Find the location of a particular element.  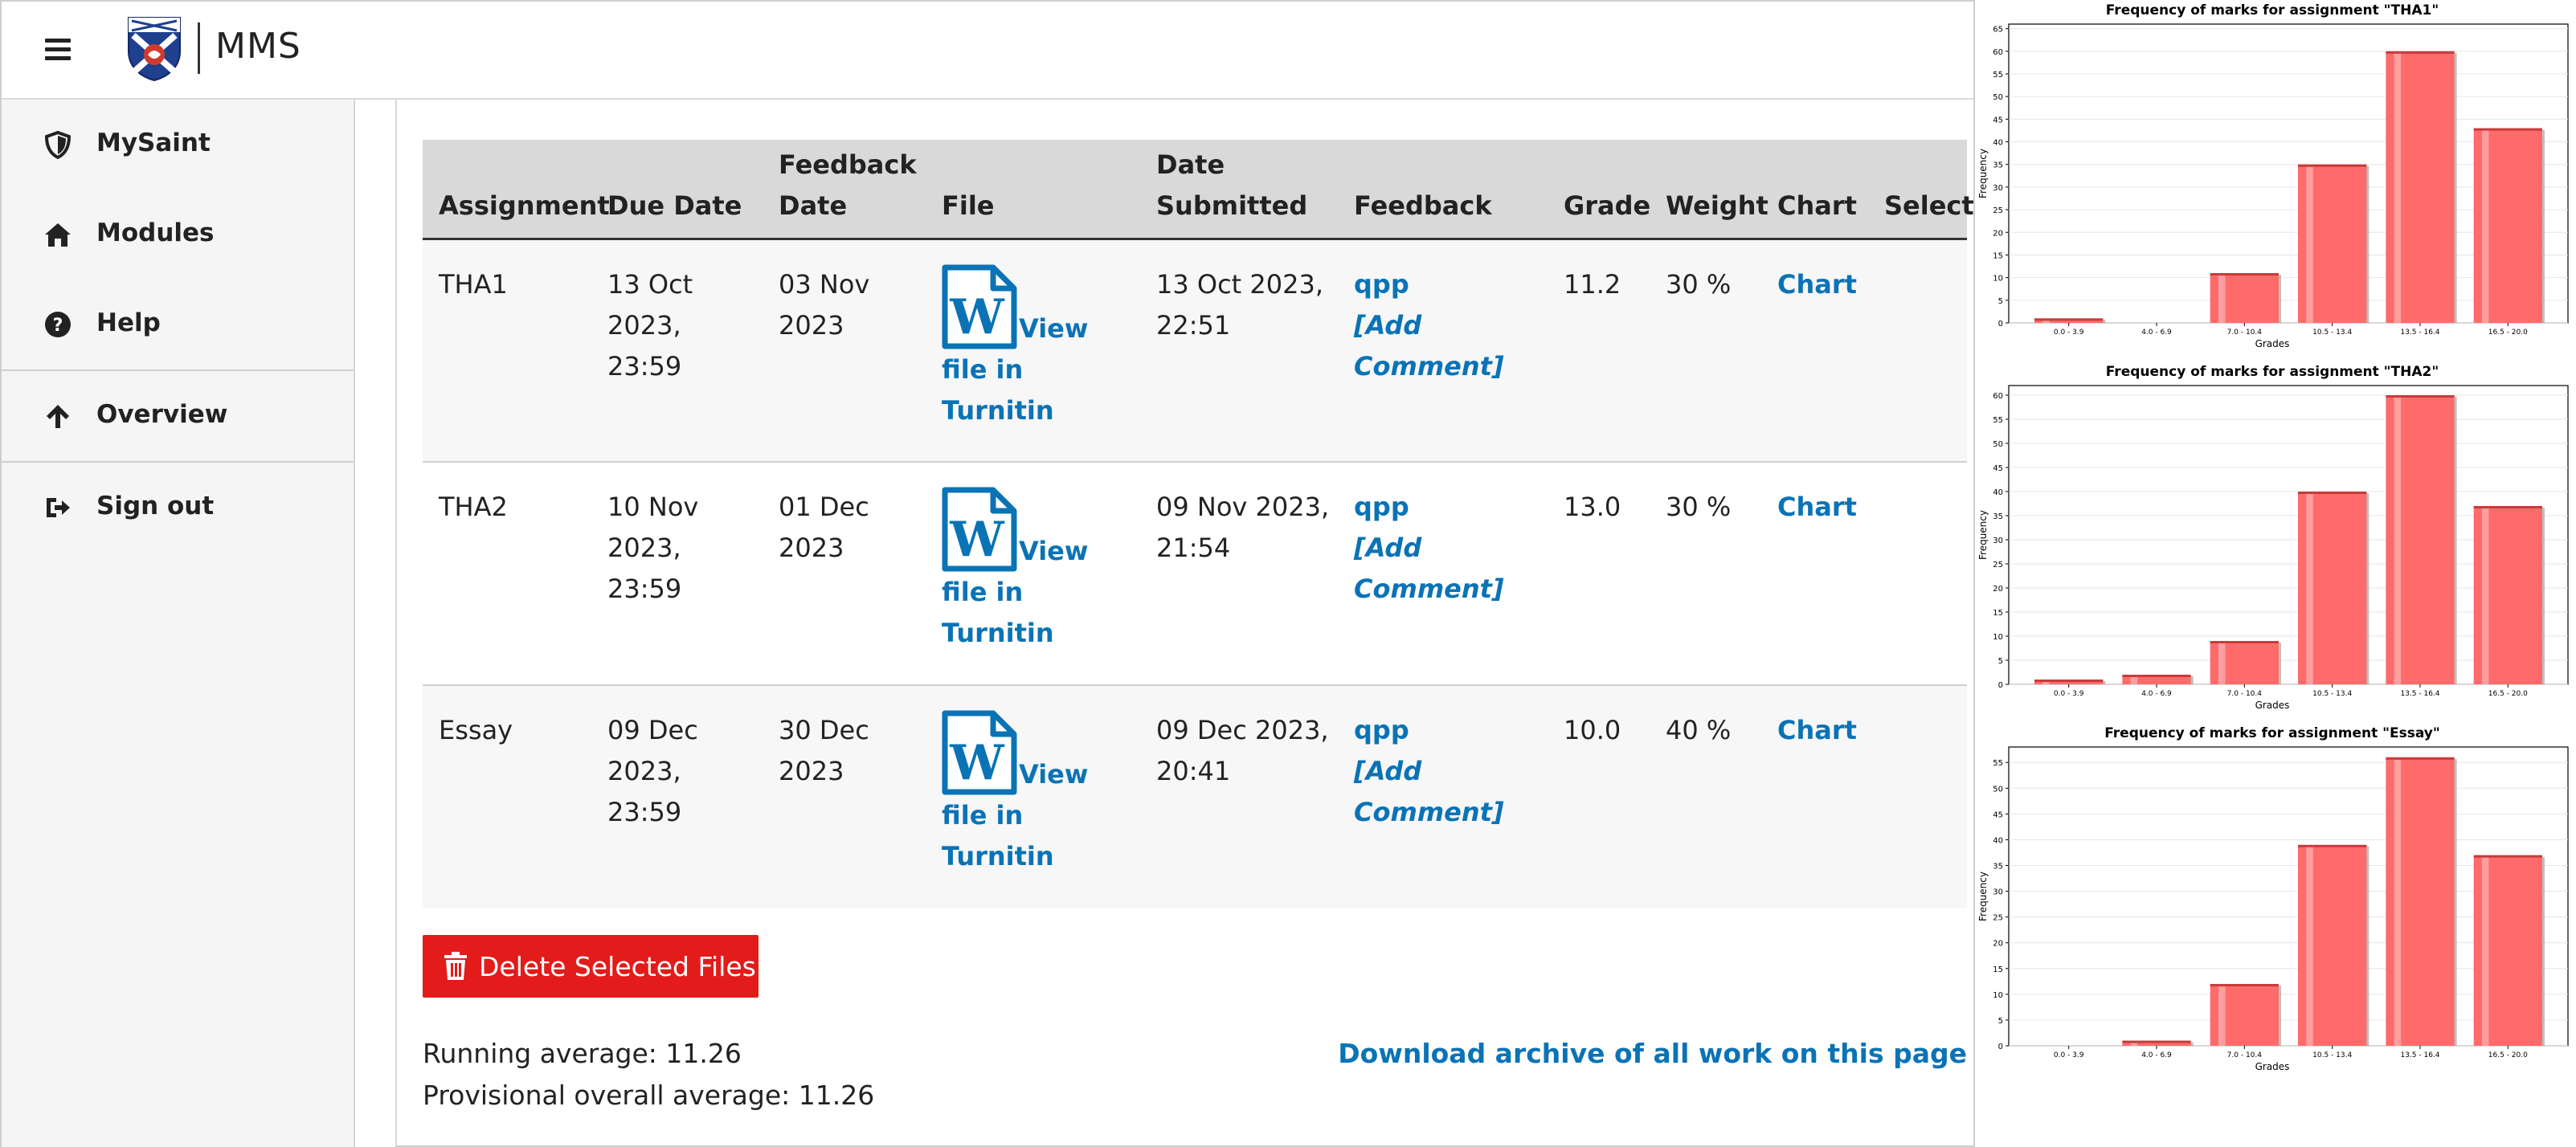

column-header-file: File is located at coordinates (1033, 190).